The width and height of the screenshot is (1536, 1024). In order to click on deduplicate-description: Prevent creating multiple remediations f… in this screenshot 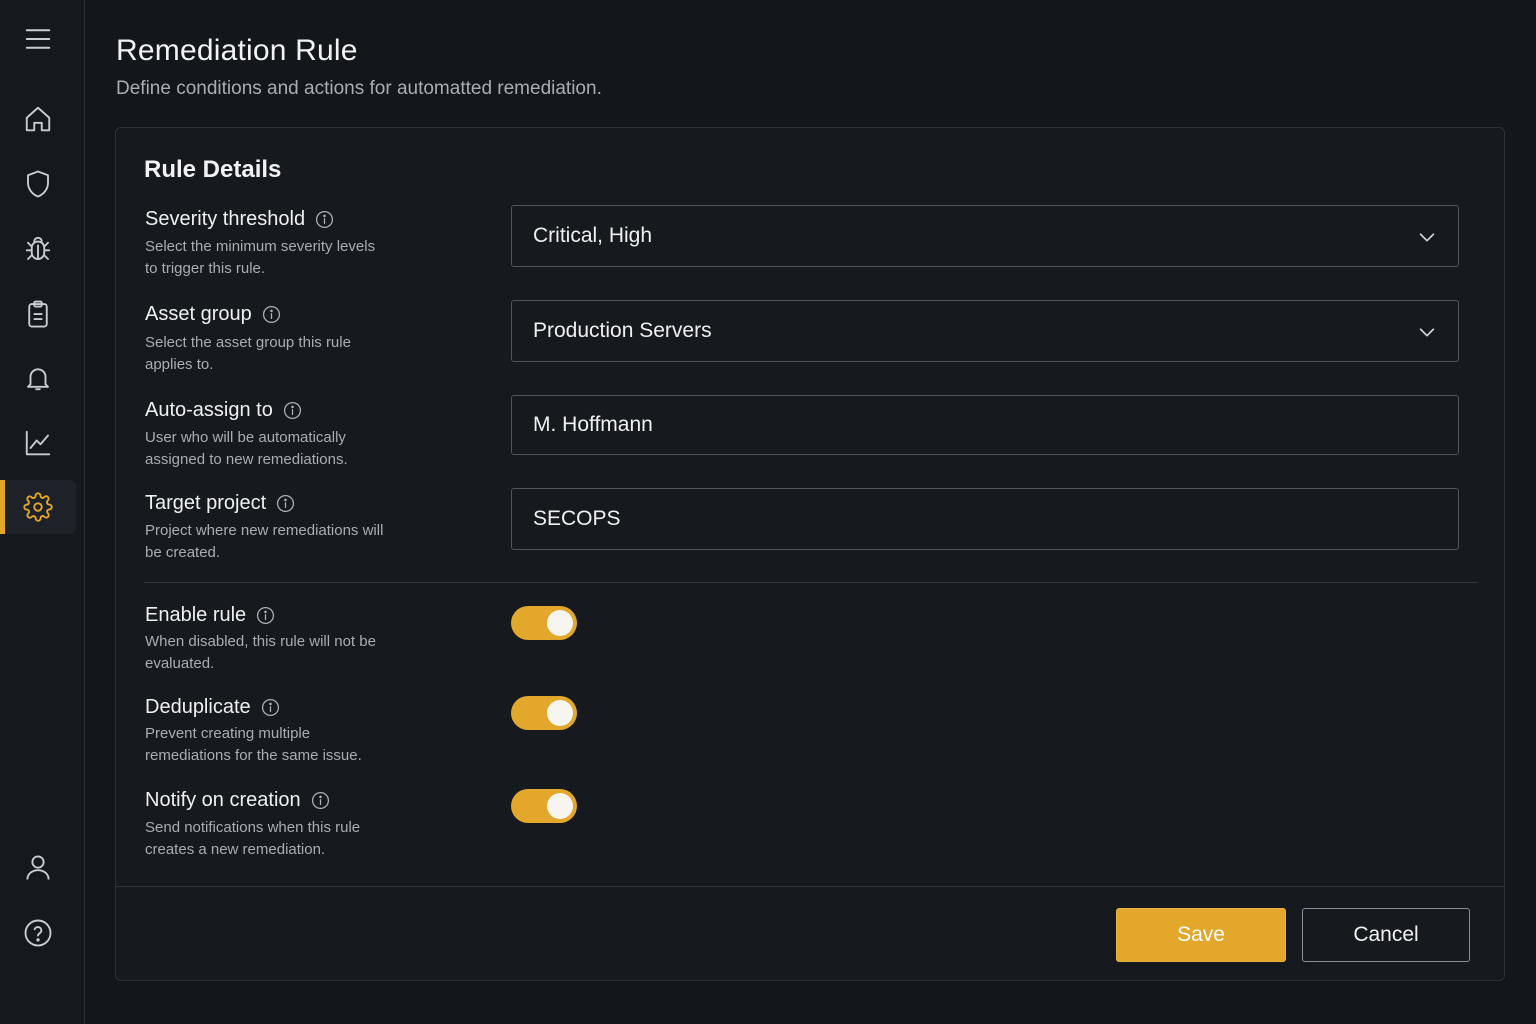, I will do `click(253, 744)`.